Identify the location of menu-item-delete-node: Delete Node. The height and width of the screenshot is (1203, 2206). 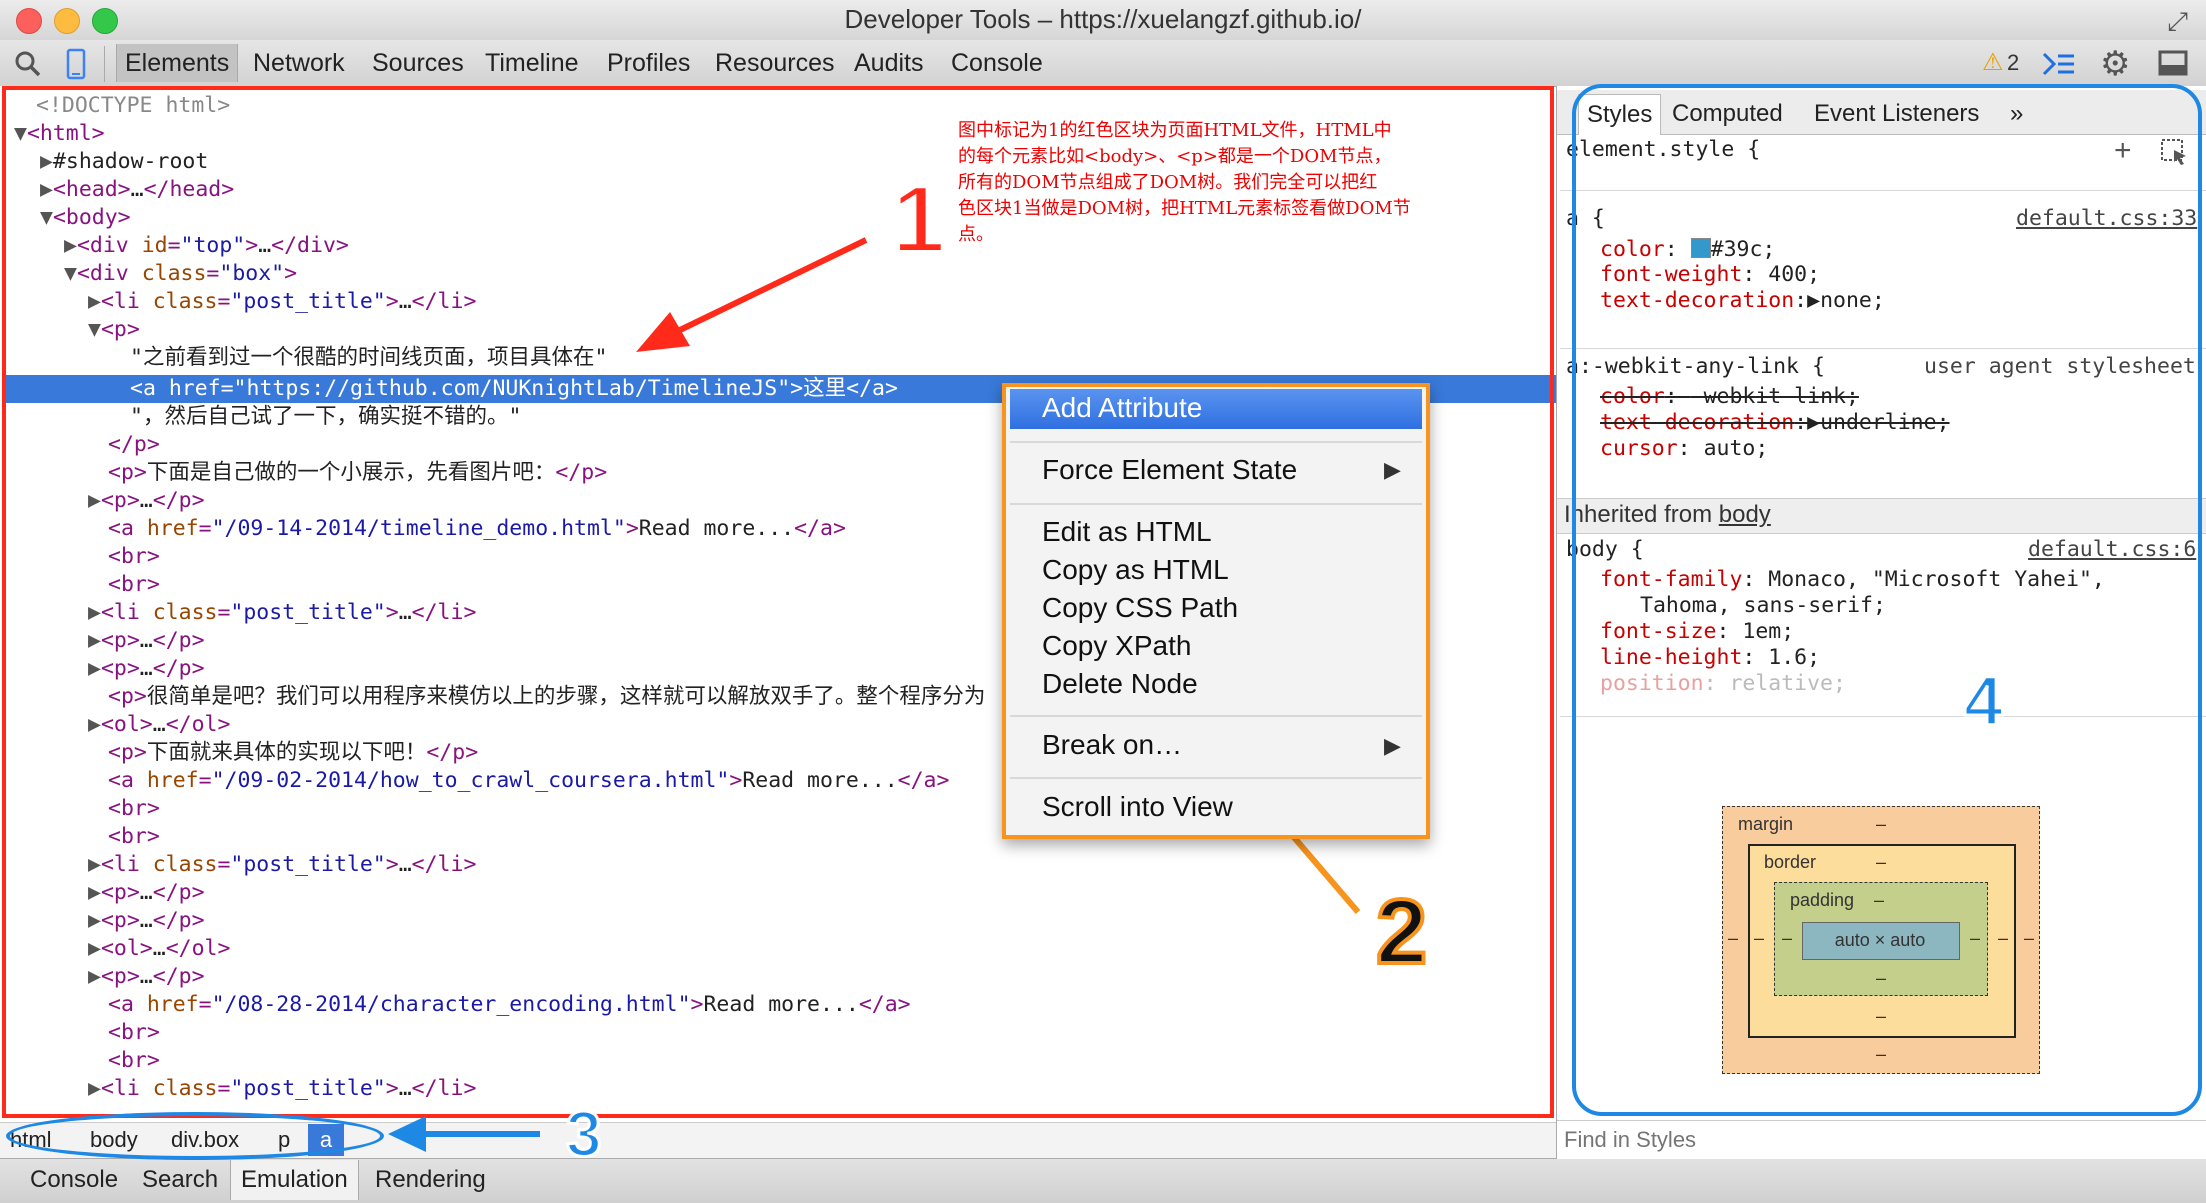
(1120, 684).